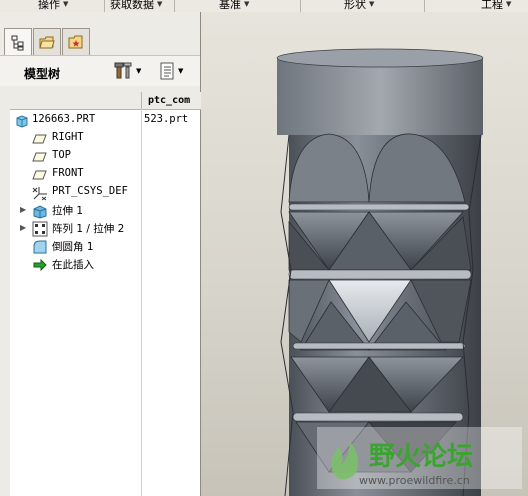 This screenshot has height=496, width=528. What do you see at coordinates (53, 5) in the screenshot?
I see `menu-operations: 操作 ▼` at bounding box center [53, 5].